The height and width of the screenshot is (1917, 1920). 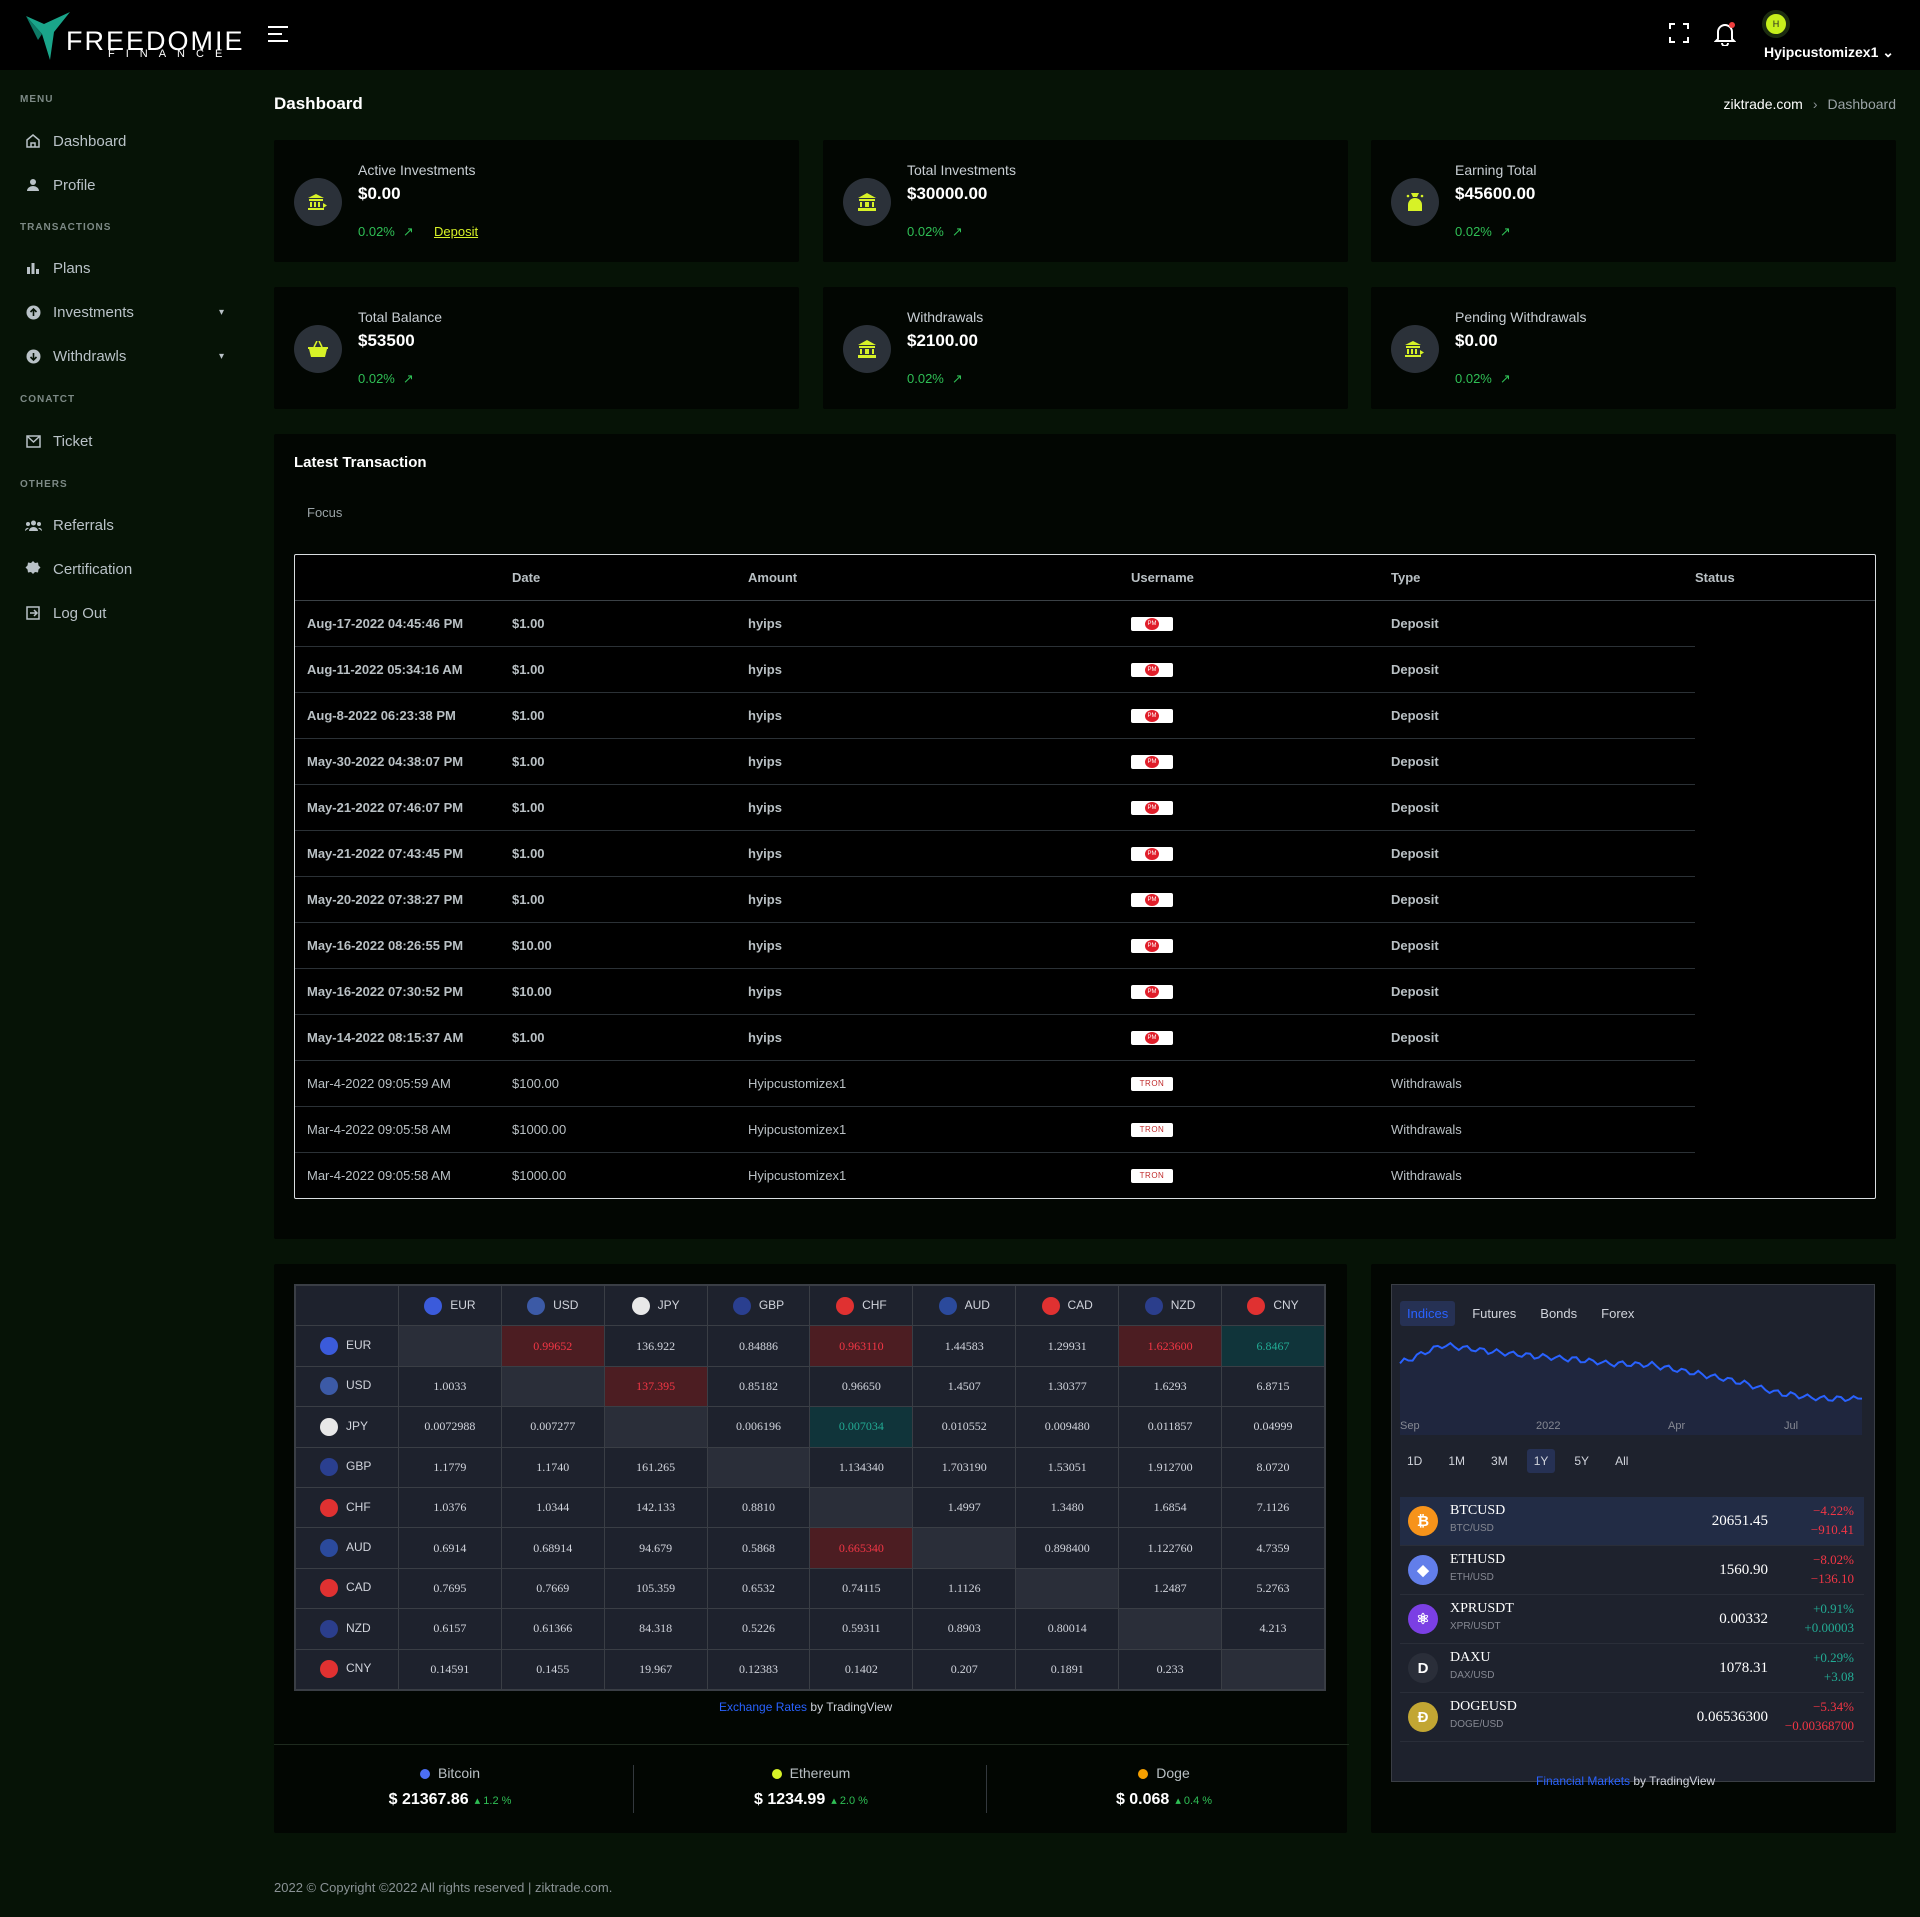 What do you see at coordinates (964, 1467) in the screenshot?
I see `fx-cell: 1.703190` at bounding box center [964, 1467].